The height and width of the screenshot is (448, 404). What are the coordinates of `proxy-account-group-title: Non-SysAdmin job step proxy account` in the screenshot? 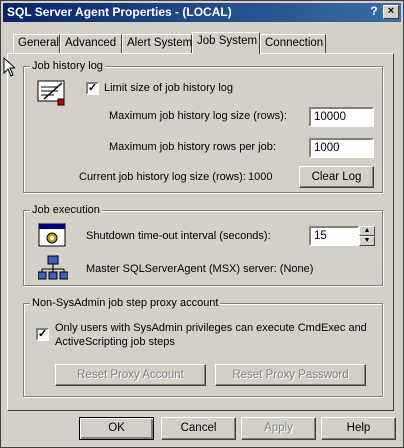 It's located at (125, 303).